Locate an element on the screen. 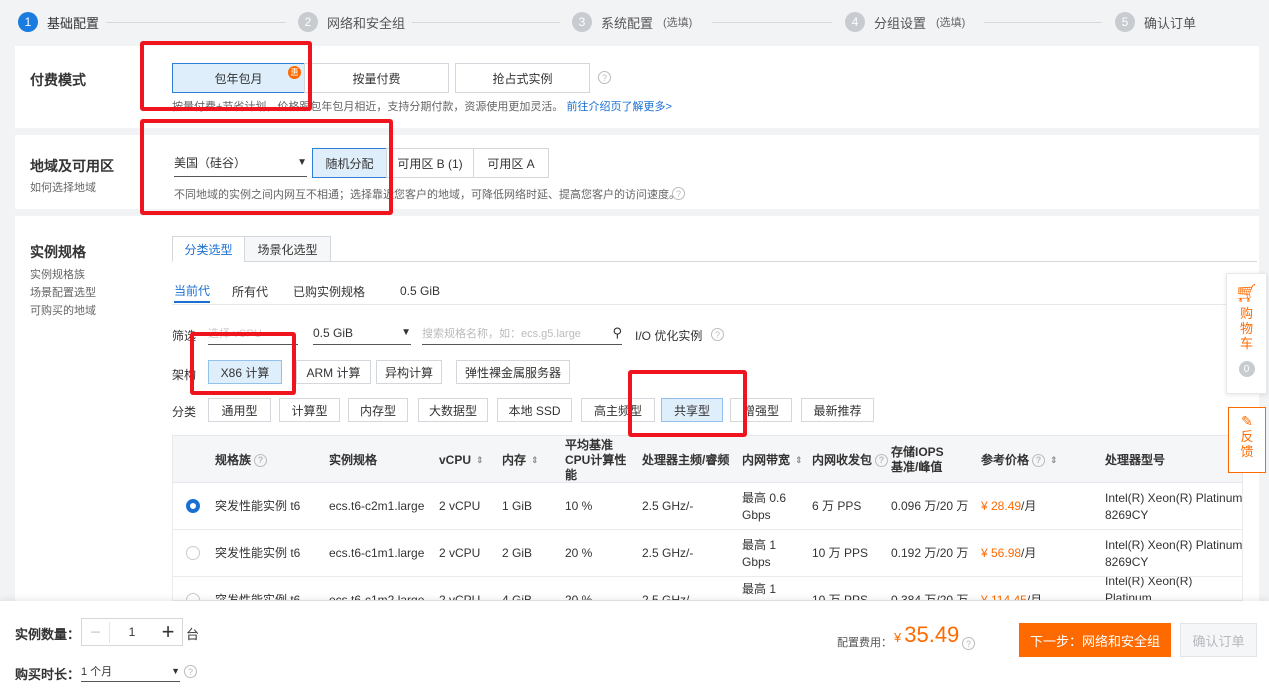  filter-label: 筛选 is located at coordinates (184, 336).